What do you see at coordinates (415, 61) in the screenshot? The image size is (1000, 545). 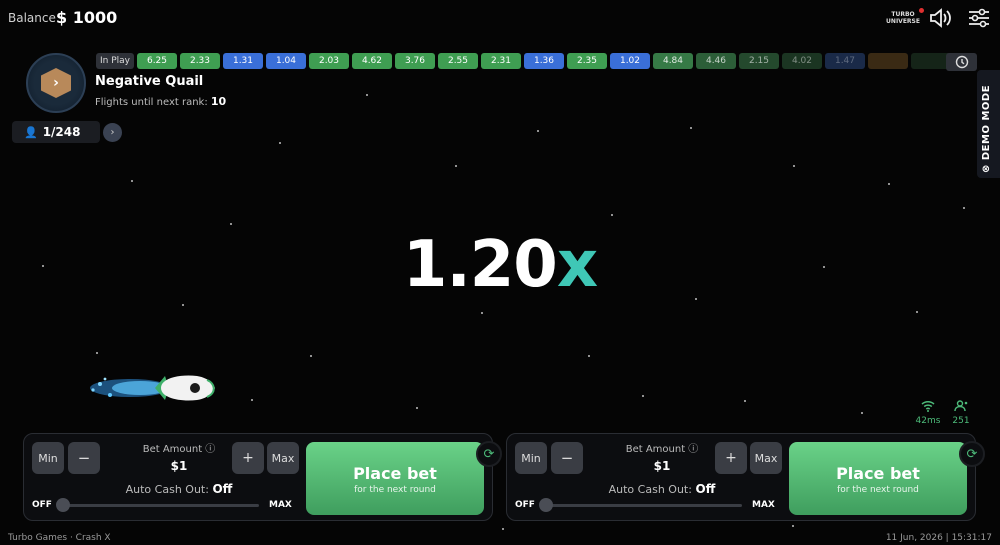 I see `history-multiplier: 3.76` at bounding box center [415, 61].